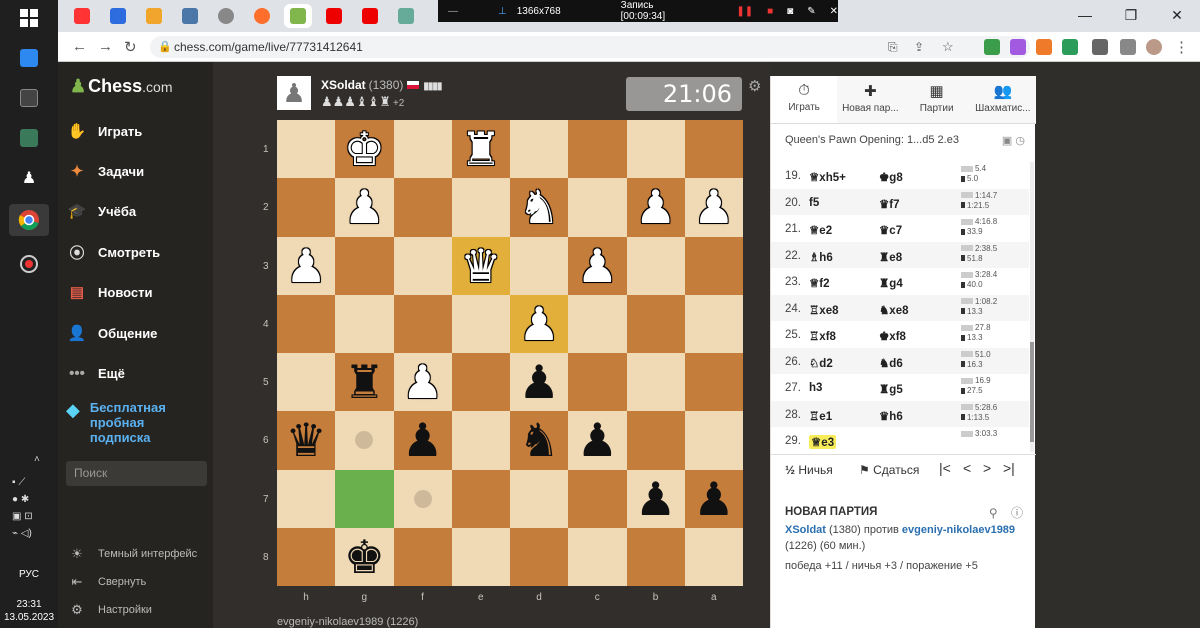 The width and height of the screenshot is (1200, 628). What do you see at coordinates (306, 498) in the screenshot?
I see `square-h7` at bounding box center [306, 498].